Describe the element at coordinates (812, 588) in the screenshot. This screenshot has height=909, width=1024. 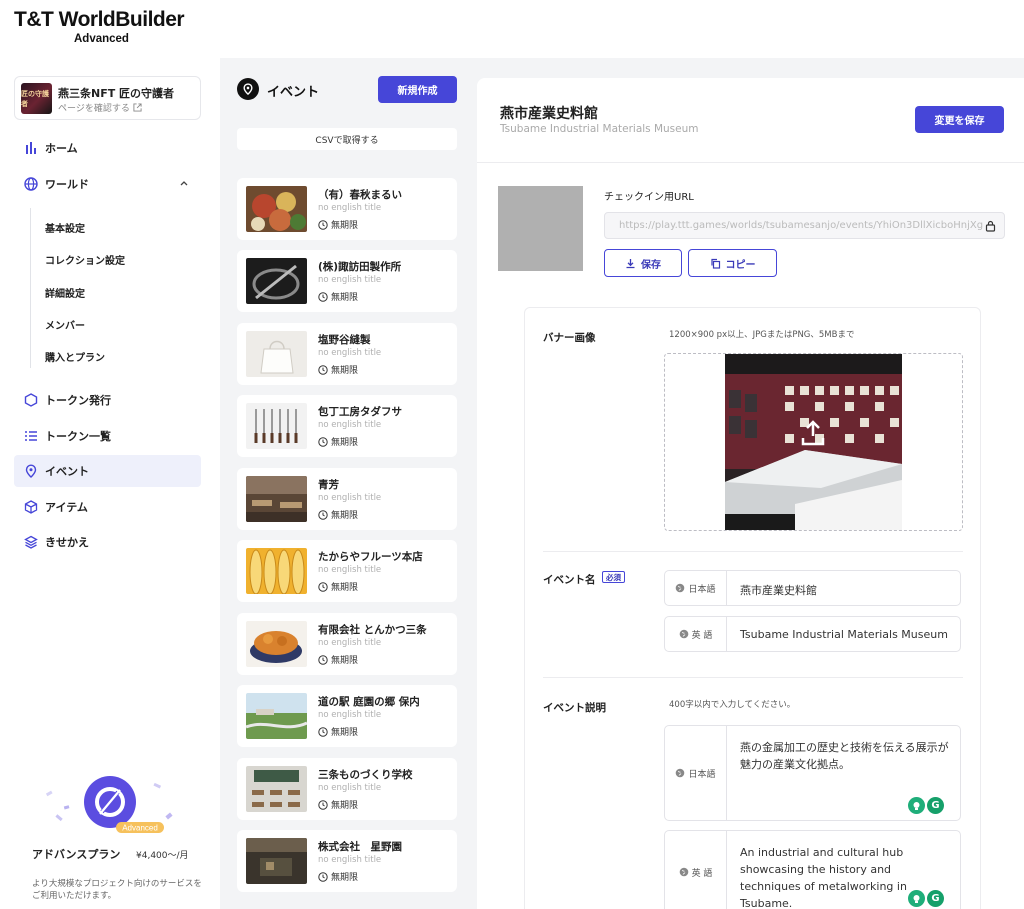
I see `event-name-ja-field: 日本語 燕市産業史料館` at that location.